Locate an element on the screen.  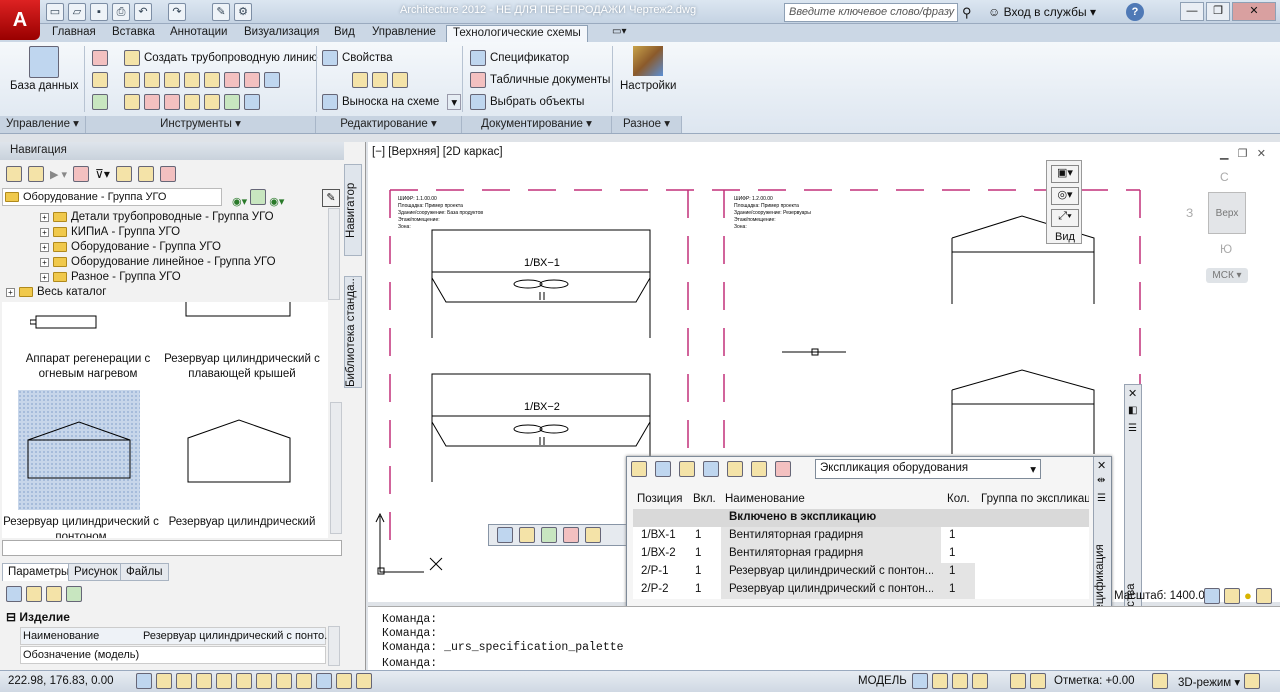
thumb-label: Аппарат регенерации с огневым нагревом is located at coordinates (88, 367).